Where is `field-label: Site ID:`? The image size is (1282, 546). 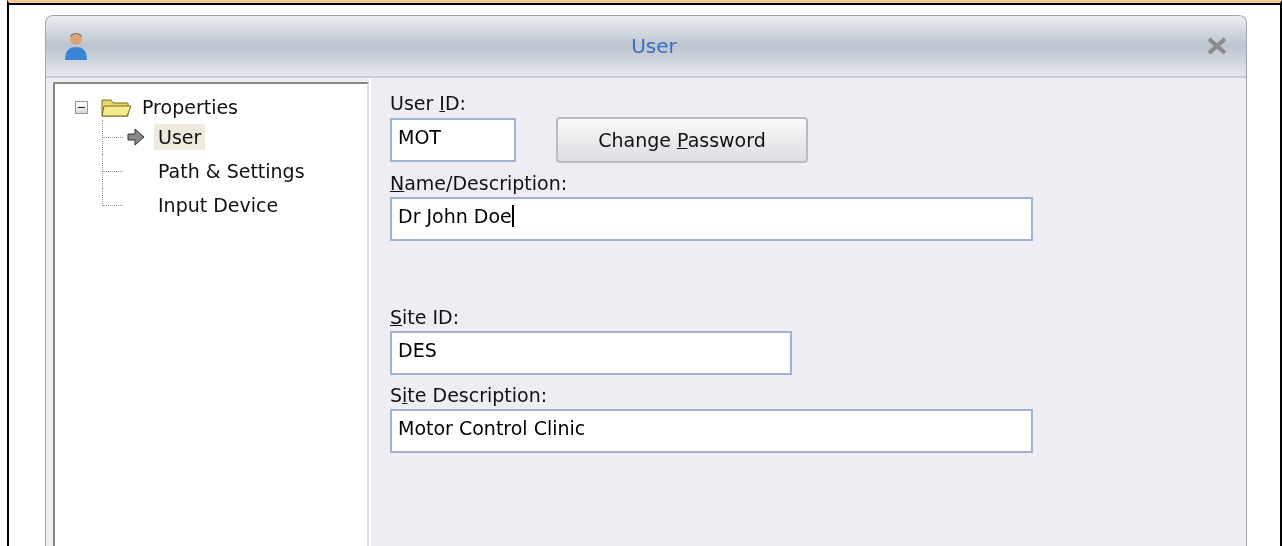 field-label: Site ID: is located at coordinates (425, 317).